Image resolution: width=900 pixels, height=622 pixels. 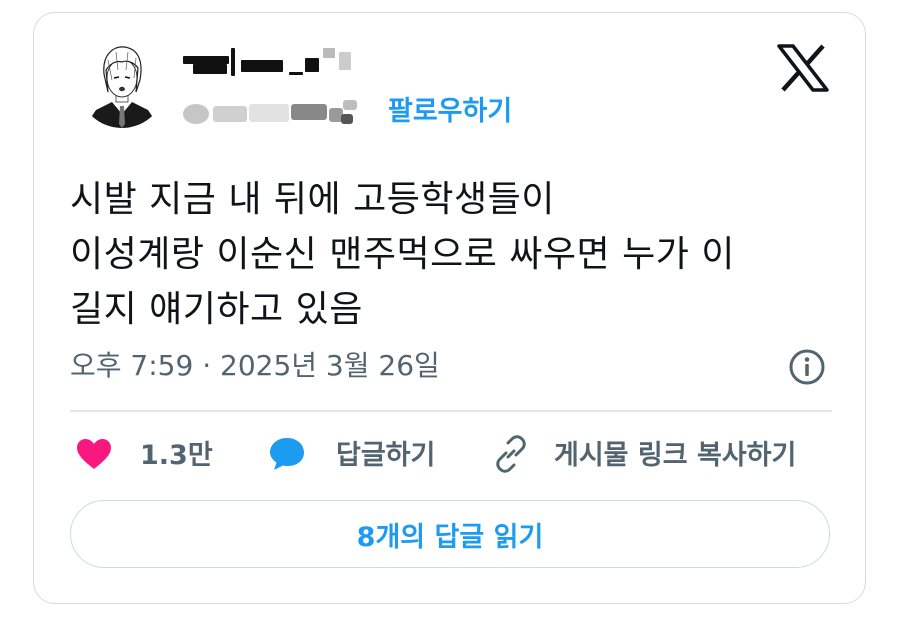 What do you see at coordinates (803, 68) in the screenshot?
I see `x-logo-icon` at bounding box center [803, 68].